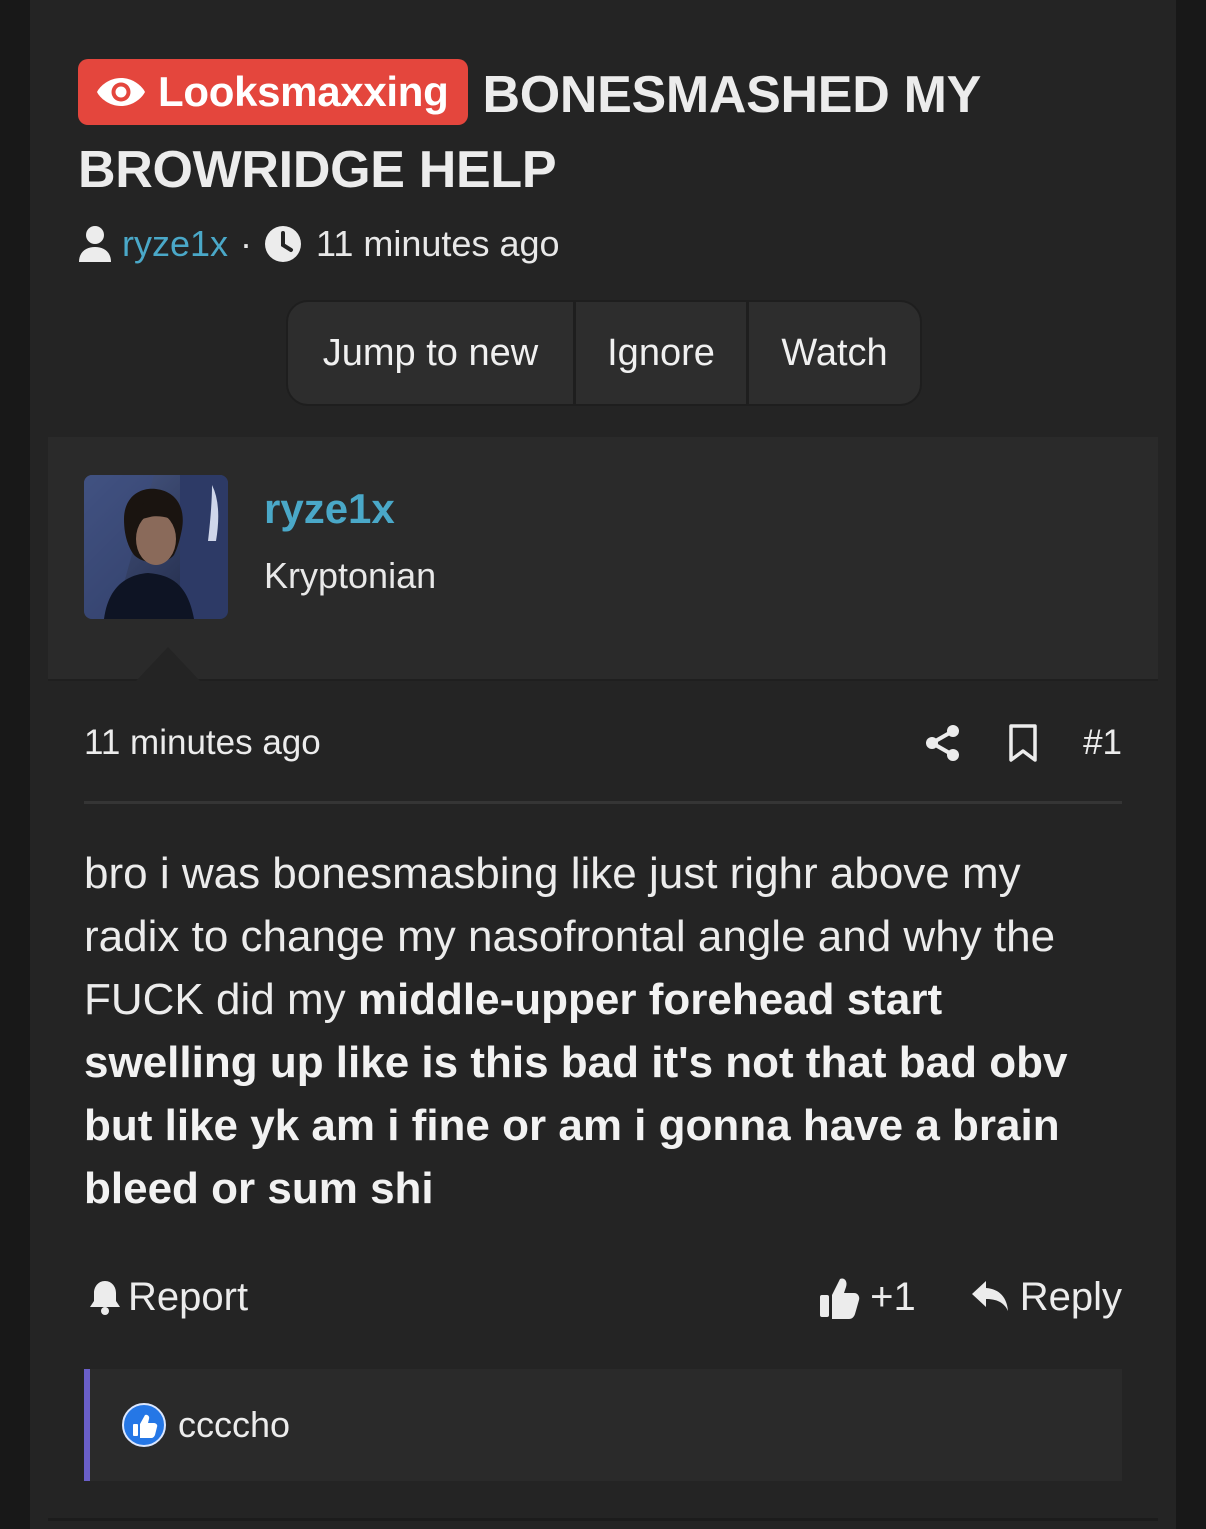 The height and width of the screenshot is (1529, 1206). What do you see at coordinates (121, 92) in the screenshot?
I see `eye-icon` at bounding box center [121, 92].